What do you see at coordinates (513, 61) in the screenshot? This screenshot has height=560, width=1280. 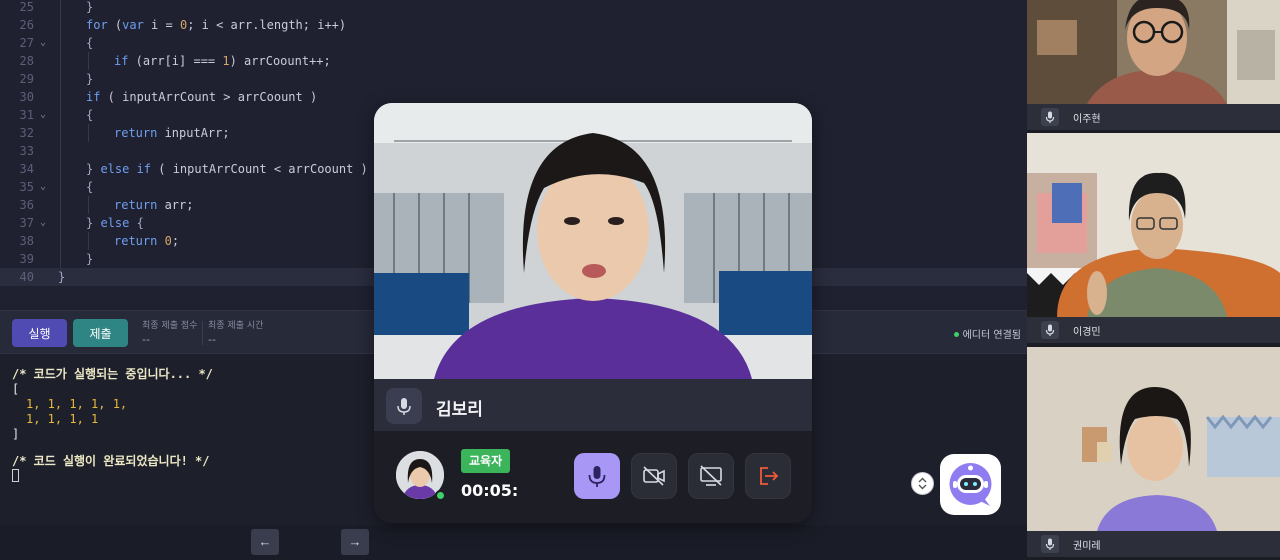 I see `code-line: 28 if (arr[i] === 1) arrCoount++;` at bounding box center [513, 61].